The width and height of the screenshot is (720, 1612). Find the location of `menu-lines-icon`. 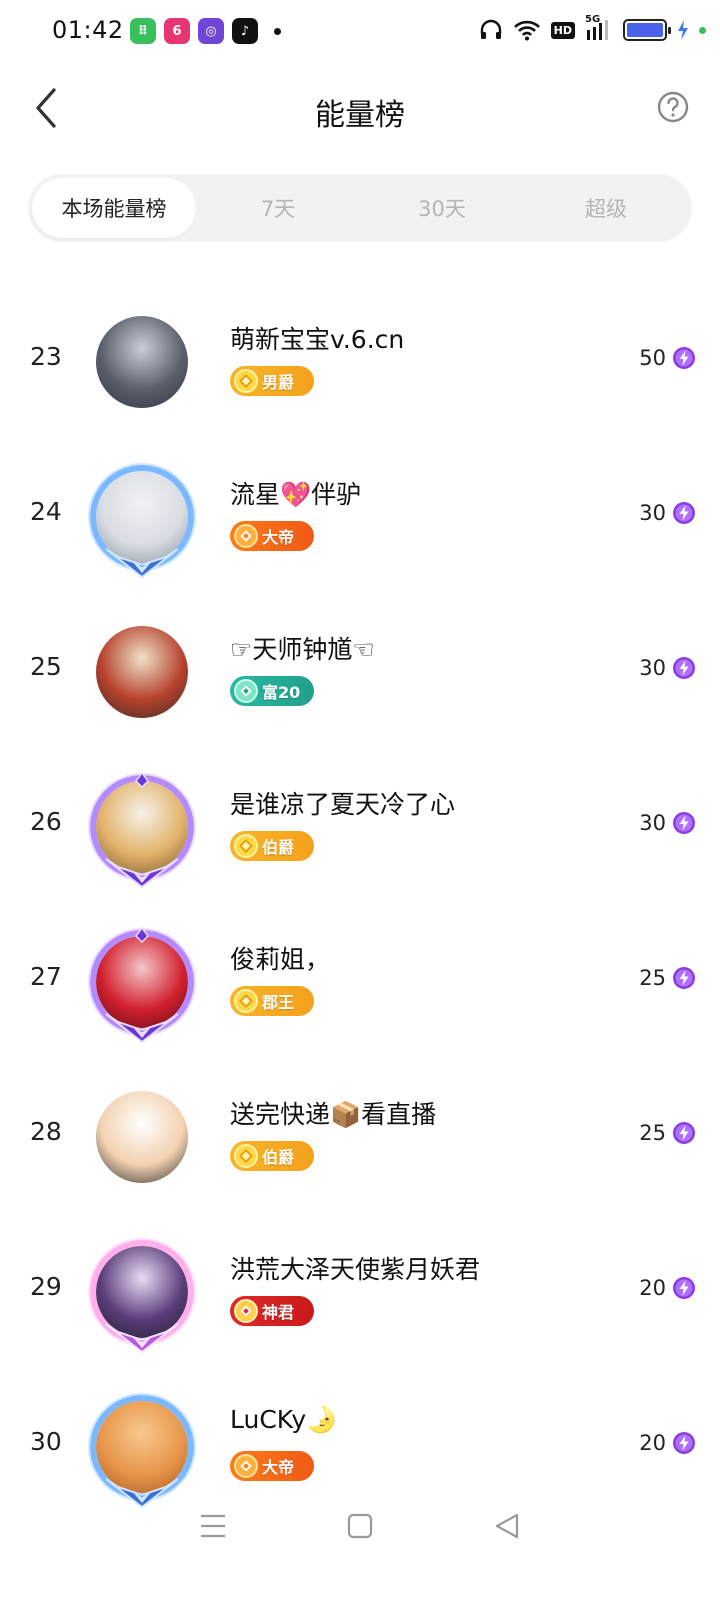

menu-lines-icon is located at coordinates (213, 1526).